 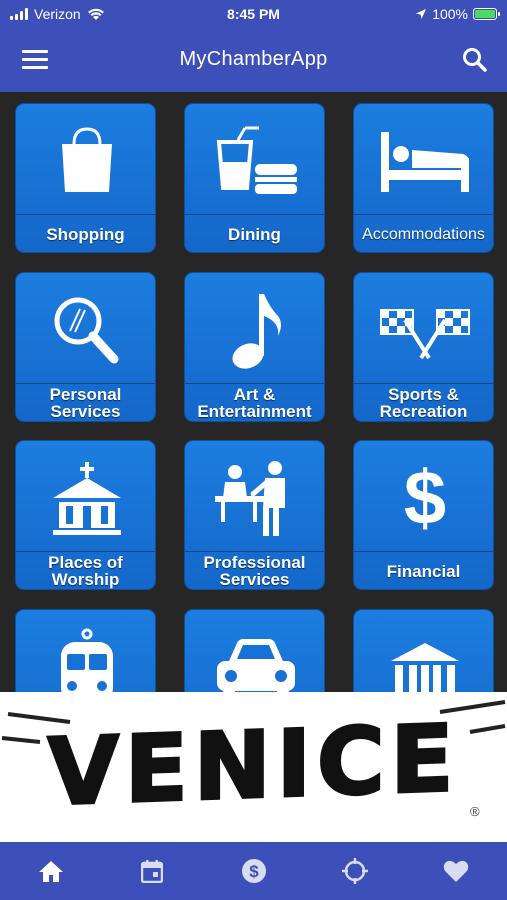 I want to click on banner-logo-text: VENICE, so click(x=253, y=765).